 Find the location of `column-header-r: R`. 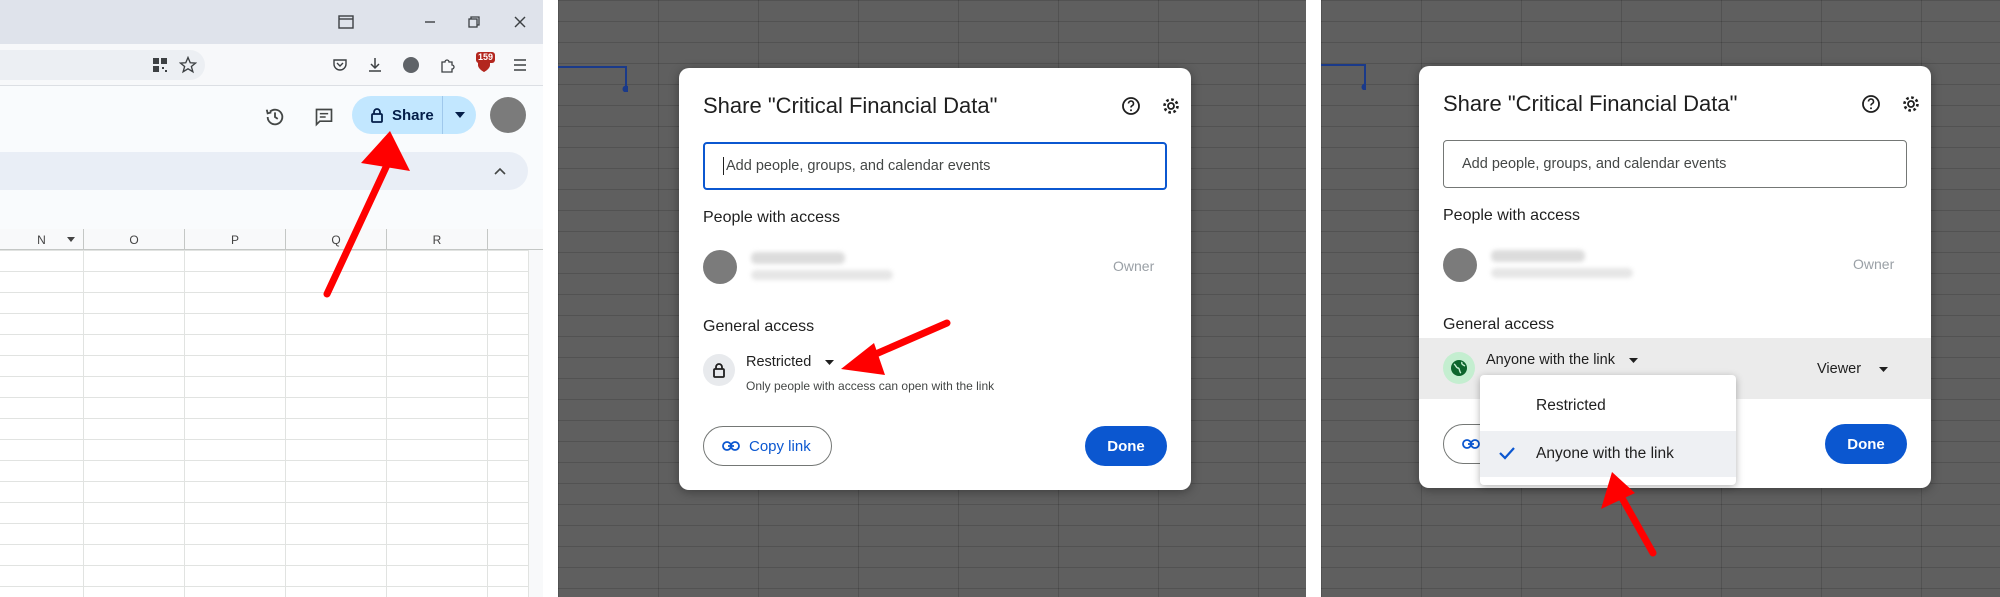

column-header-r: R is located at coordinates (437, 239).